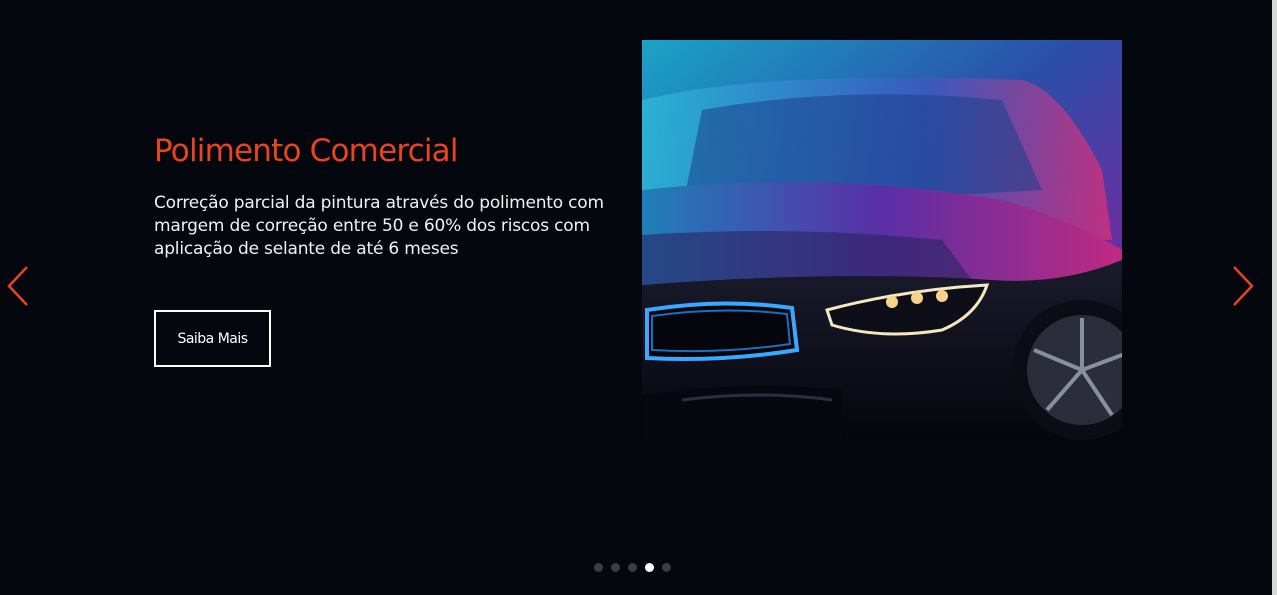 This screenshot has height=595, width=1277. Describe the element at coordinates (18, 286) in the screenshot. I see `chevron-left-icon` at that location.